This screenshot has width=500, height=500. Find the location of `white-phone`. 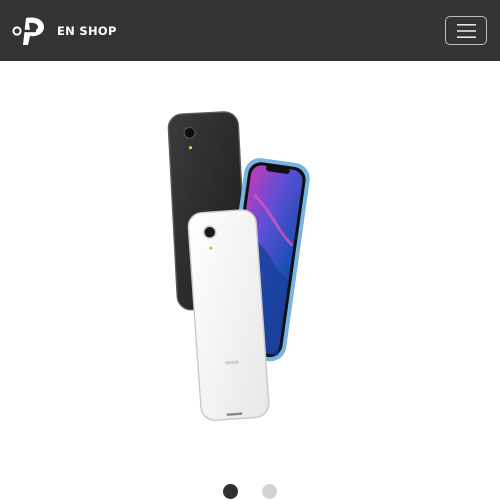

white-phone is located at coordinates (228, 315).